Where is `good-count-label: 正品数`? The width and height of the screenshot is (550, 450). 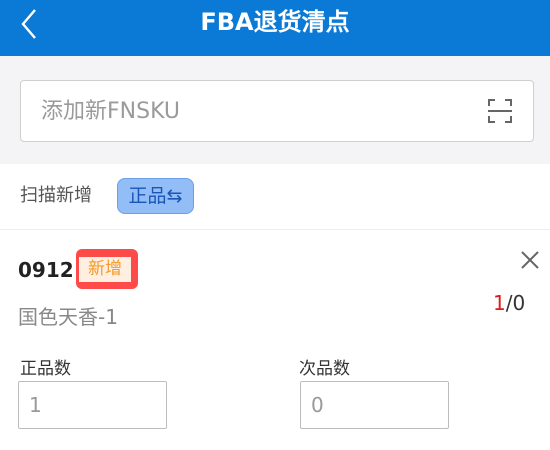
good-count-label: 正品数 is located at coordinates (45, 369).